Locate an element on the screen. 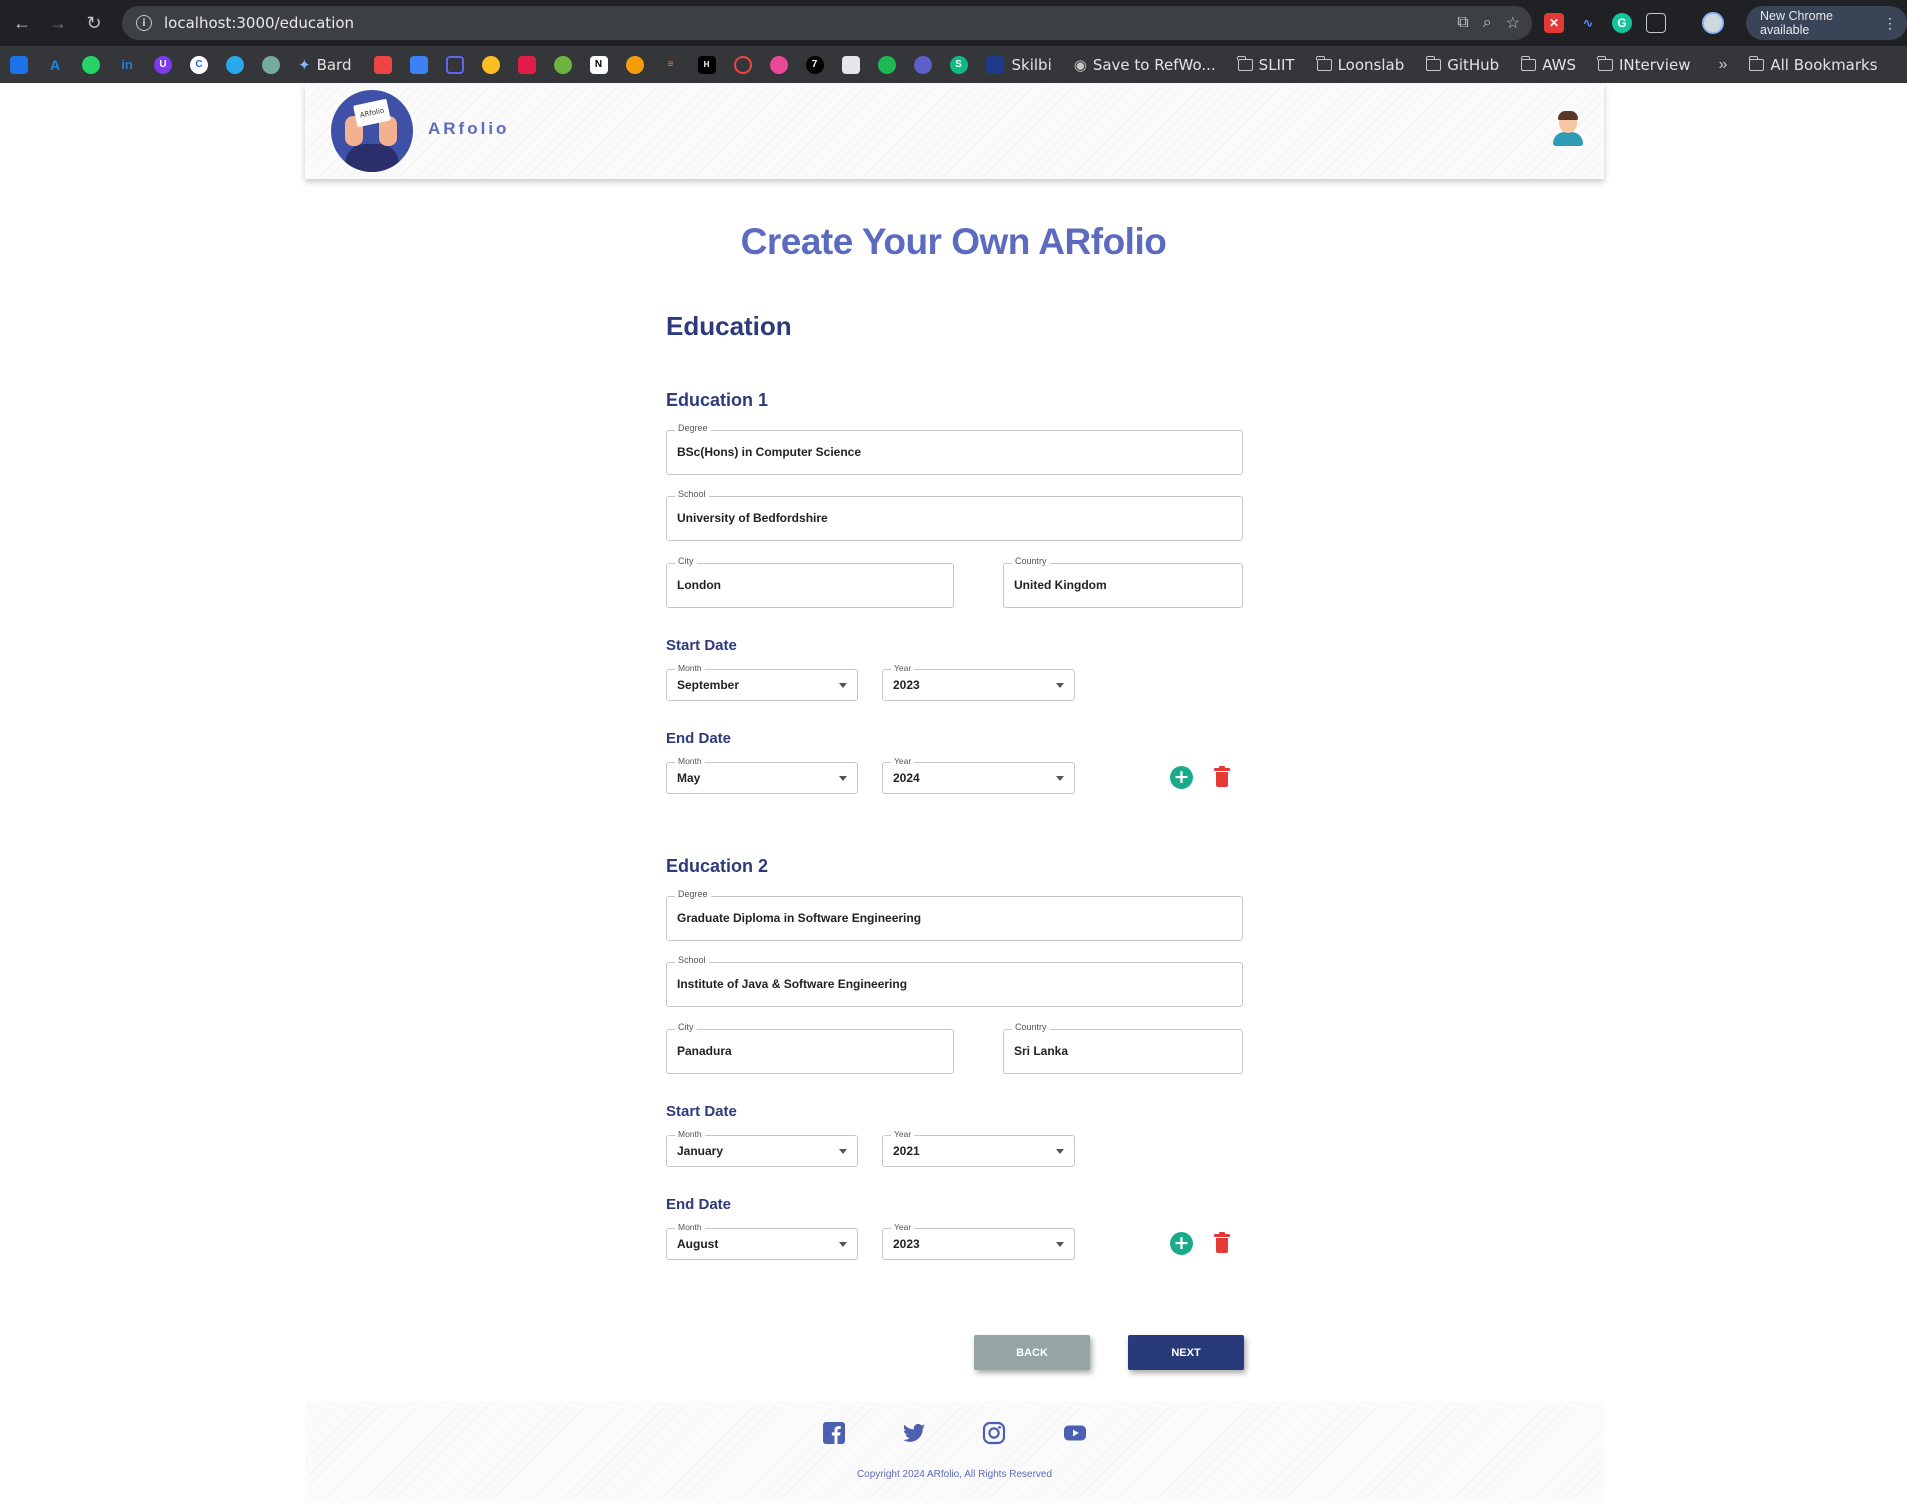 The width and height of the screenshot is (1907, 1503). grammarly-icon: G is located at coordinates (1622, 23).